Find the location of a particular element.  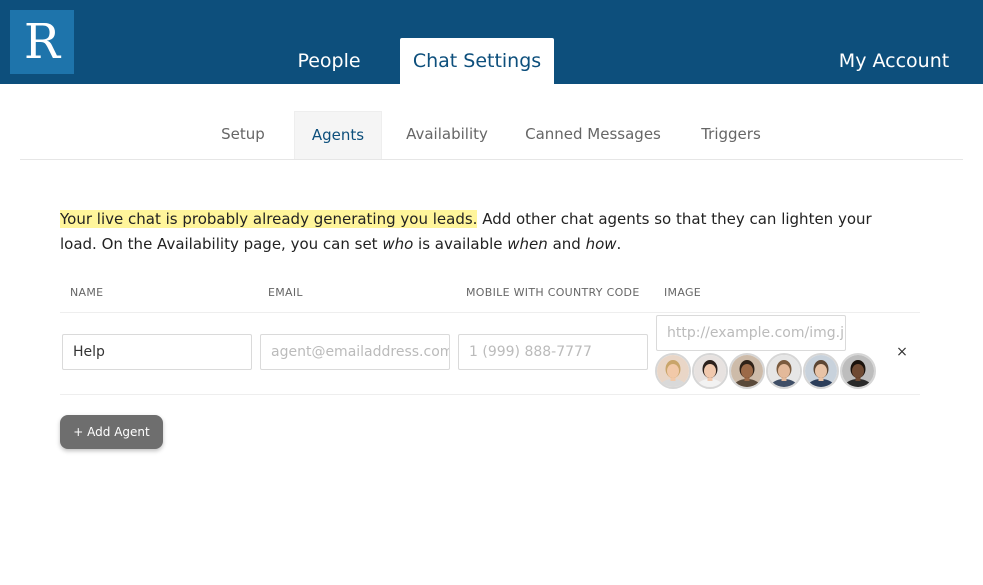

table-row-bottom-divider is located at coordinates (490, 394).